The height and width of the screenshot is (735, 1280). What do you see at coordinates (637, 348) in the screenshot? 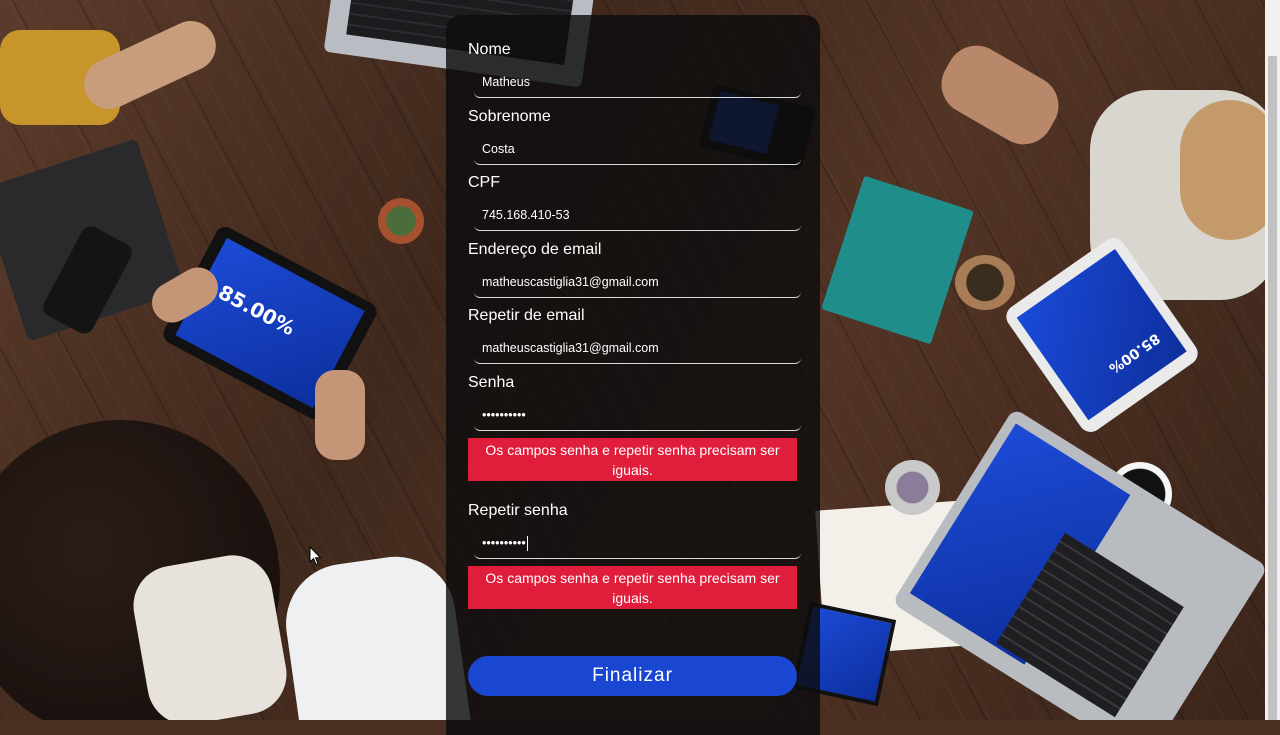
I see `repetir-email-input: matheuscastiglia31@gmail.com` at bounding box center [637, 348].